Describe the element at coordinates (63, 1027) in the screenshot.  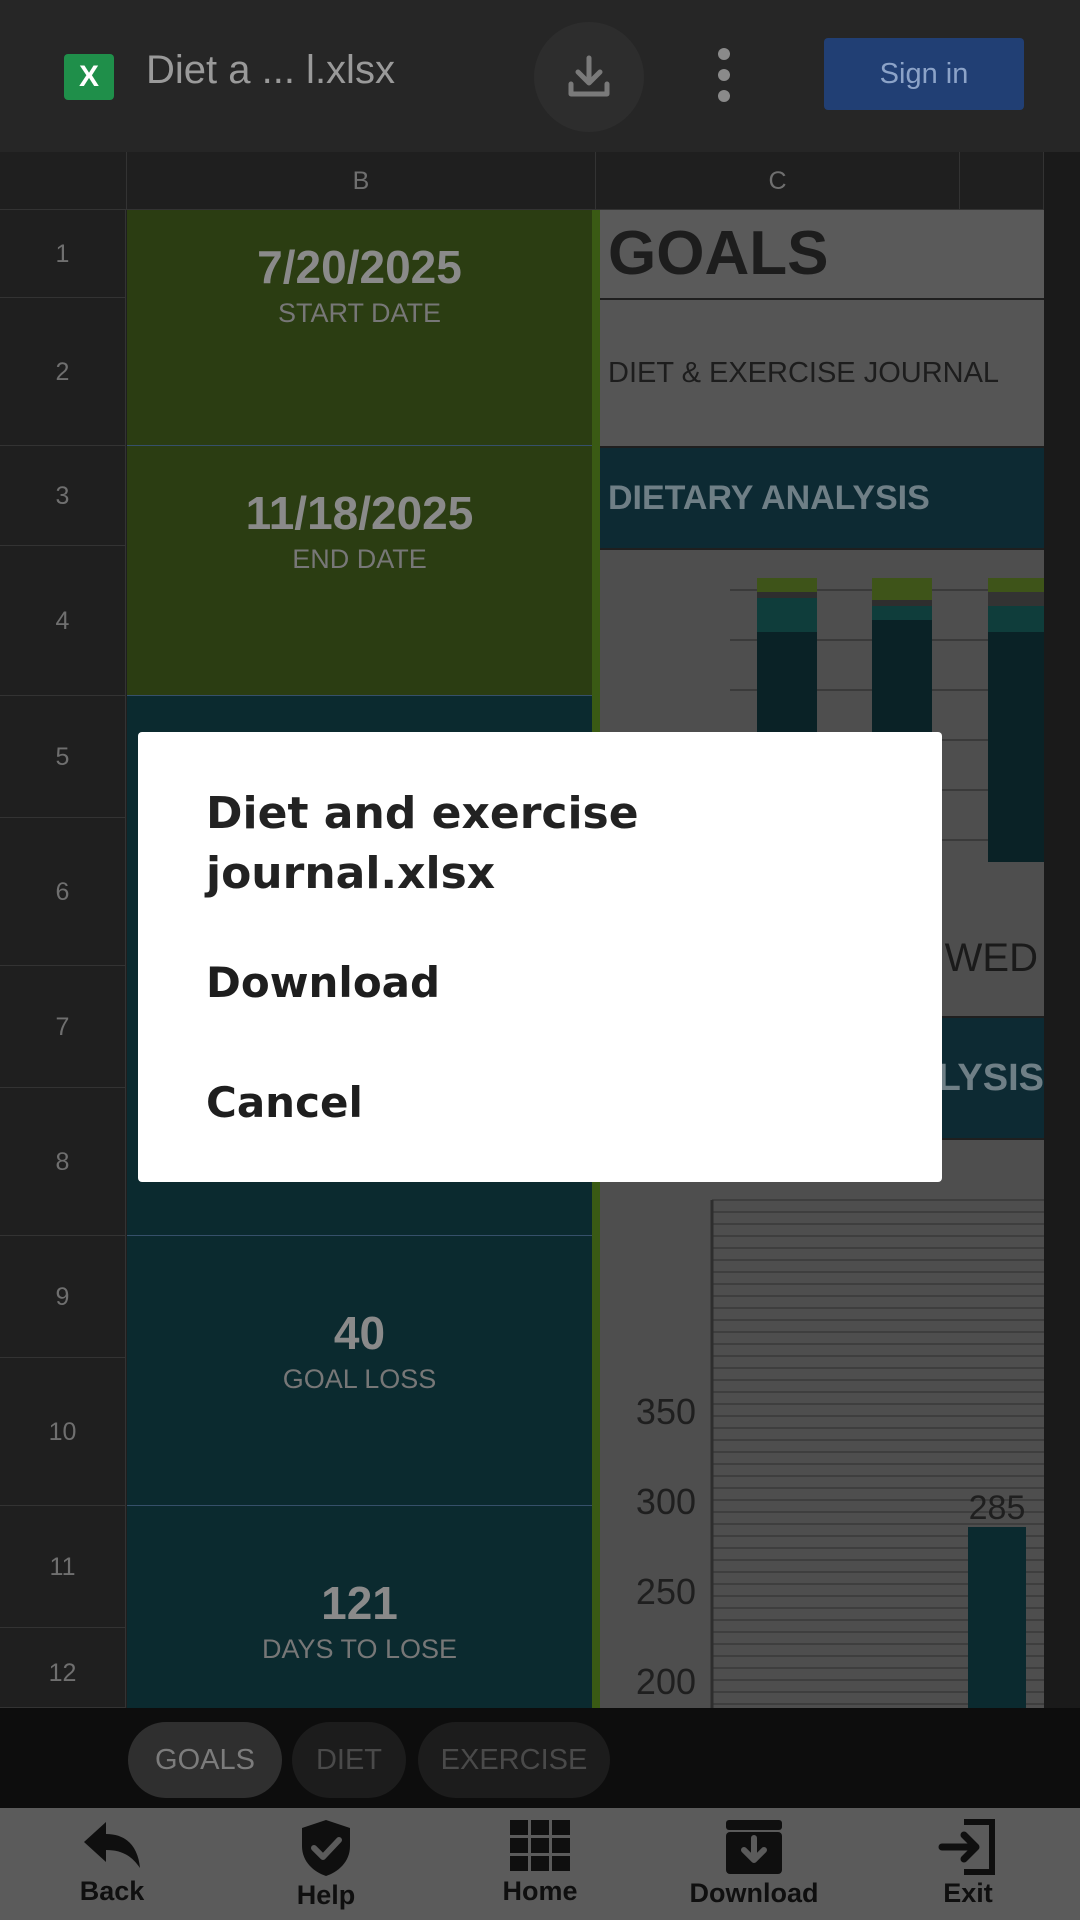
I see `row-header: 7` at that location.